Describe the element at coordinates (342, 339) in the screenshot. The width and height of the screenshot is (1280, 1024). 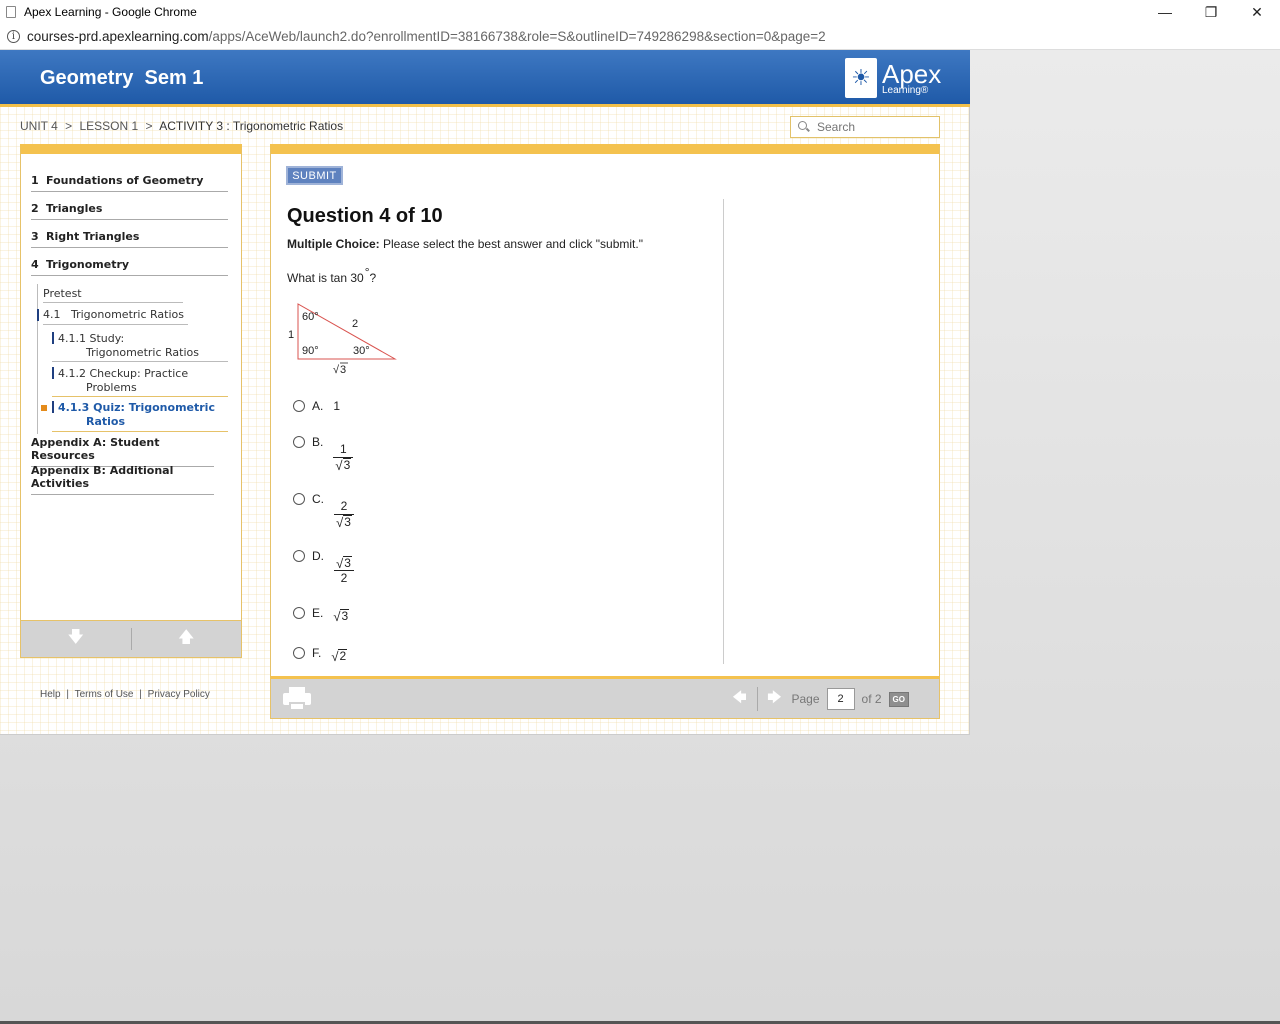
I see `triangle-diagram: 60° 2 1 90° 30° √ 3` at that location.